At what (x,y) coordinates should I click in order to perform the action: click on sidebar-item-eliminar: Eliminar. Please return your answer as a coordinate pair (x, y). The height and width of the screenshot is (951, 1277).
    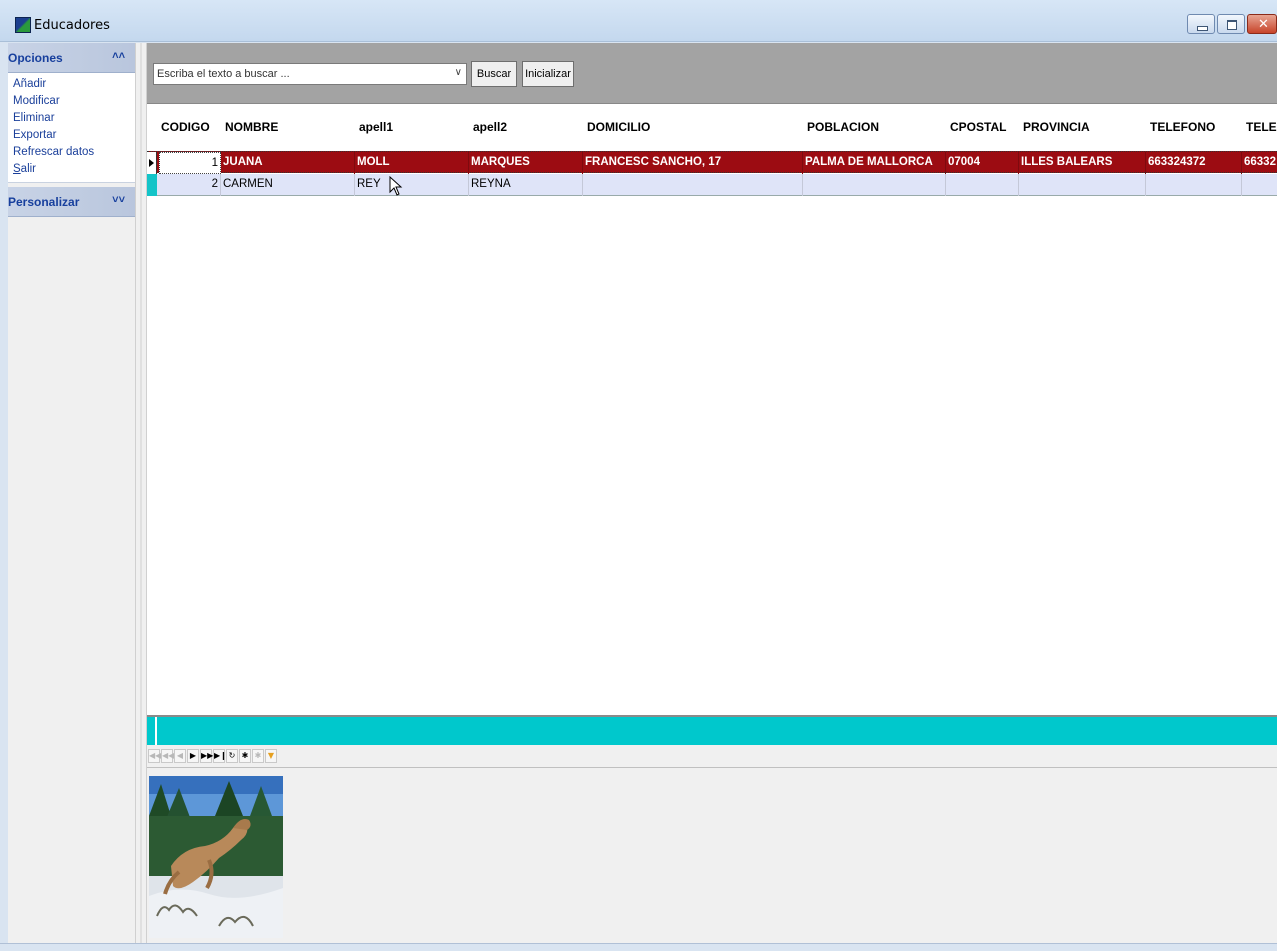
    Looking at the image, I should click on (71, 118).